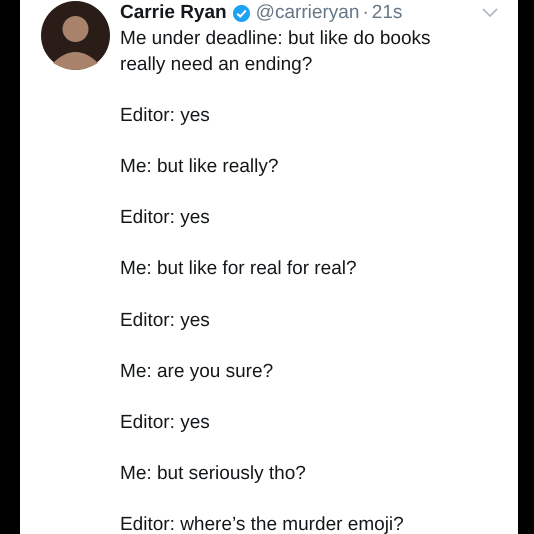 The width and height of the screenshot is (534, 534). I want to click on tweet-text: Me under deadline: but like do books really need an ending?, so click(276, 52).